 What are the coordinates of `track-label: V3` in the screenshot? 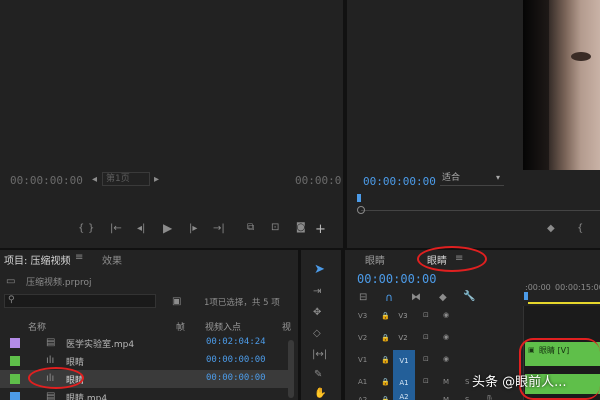 It's located at (363, 316).